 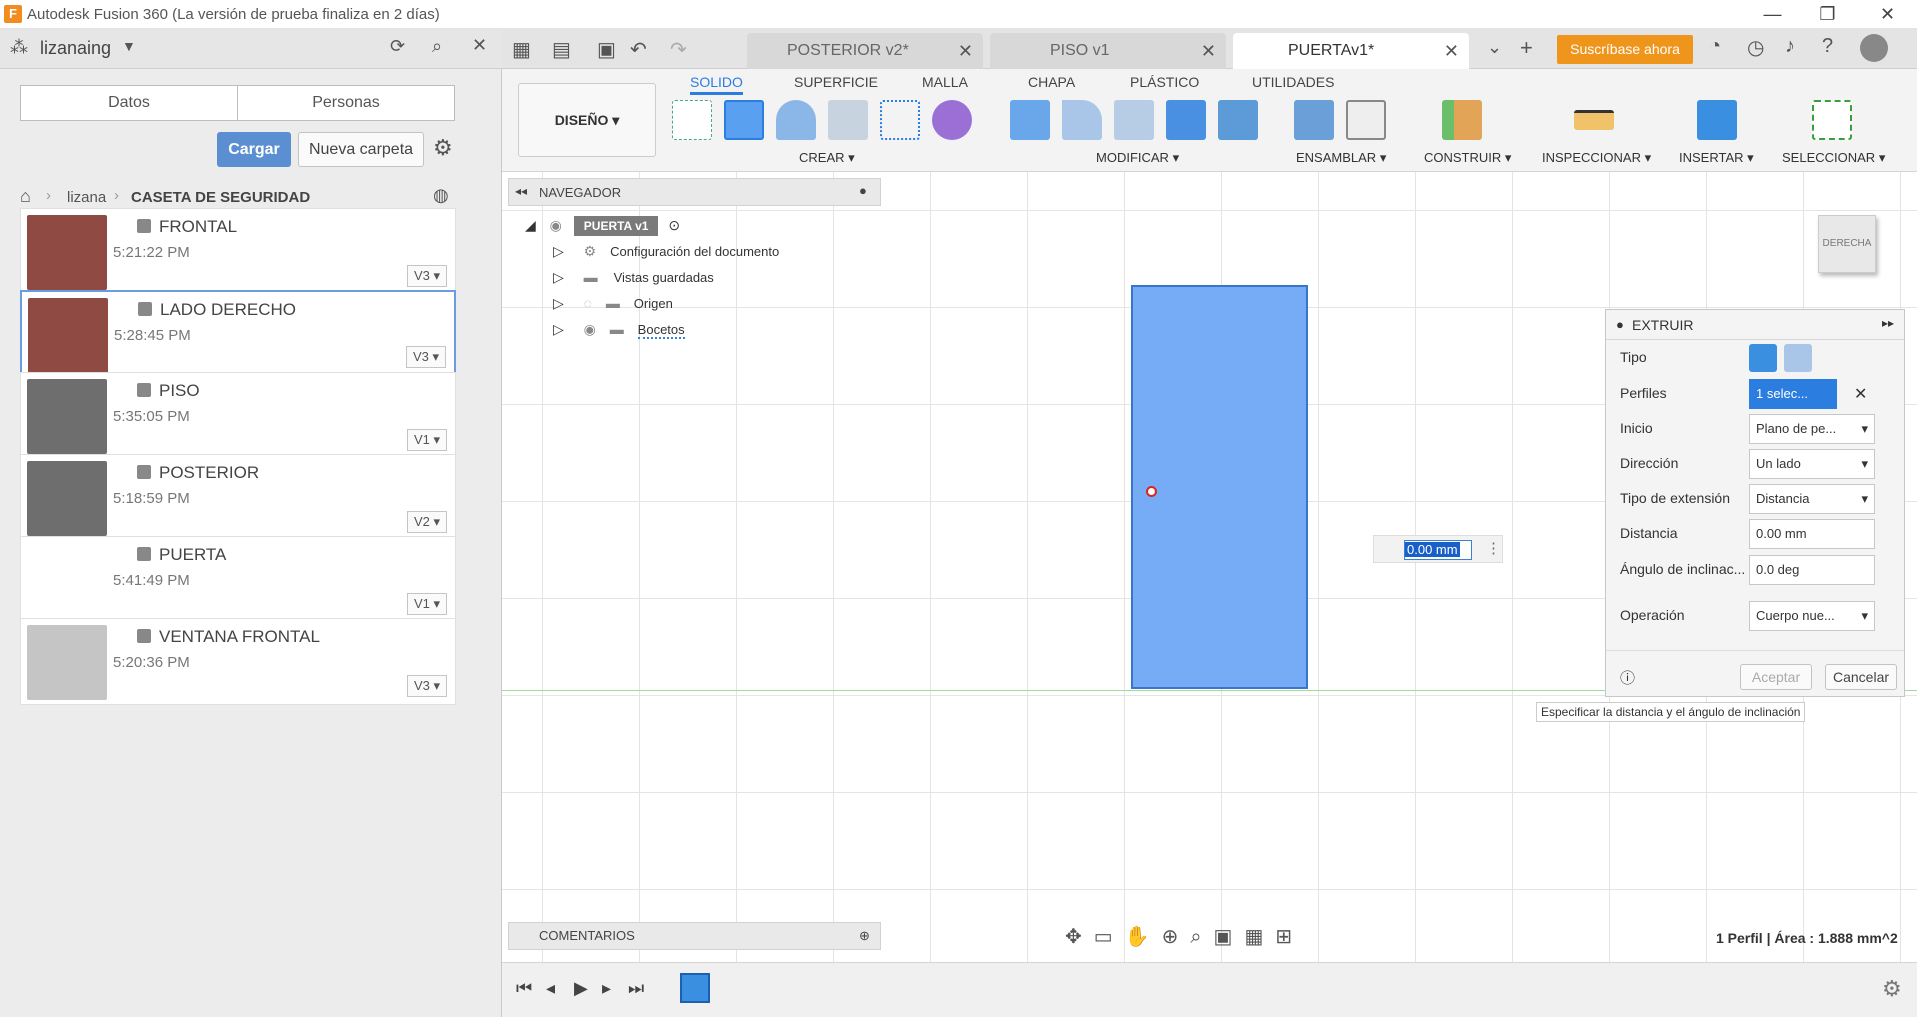 I want to click on gear-icon: ⚙, so click(x=443, y=148).